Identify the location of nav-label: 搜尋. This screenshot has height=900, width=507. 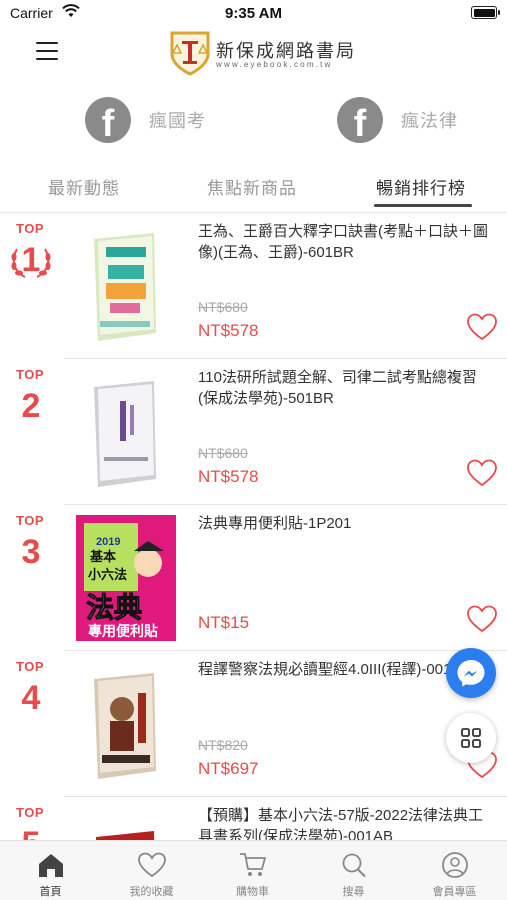
(353, 892).